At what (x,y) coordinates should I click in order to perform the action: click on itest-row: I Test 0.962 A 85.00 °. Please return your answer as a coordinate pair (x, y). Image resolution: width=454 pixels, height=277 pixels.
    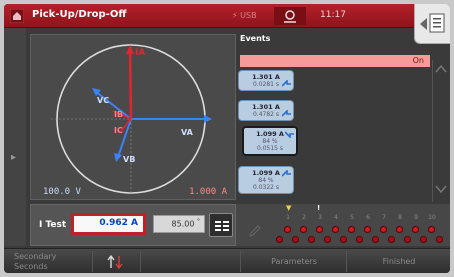
    Looking at the image, I should click on (133, 225).